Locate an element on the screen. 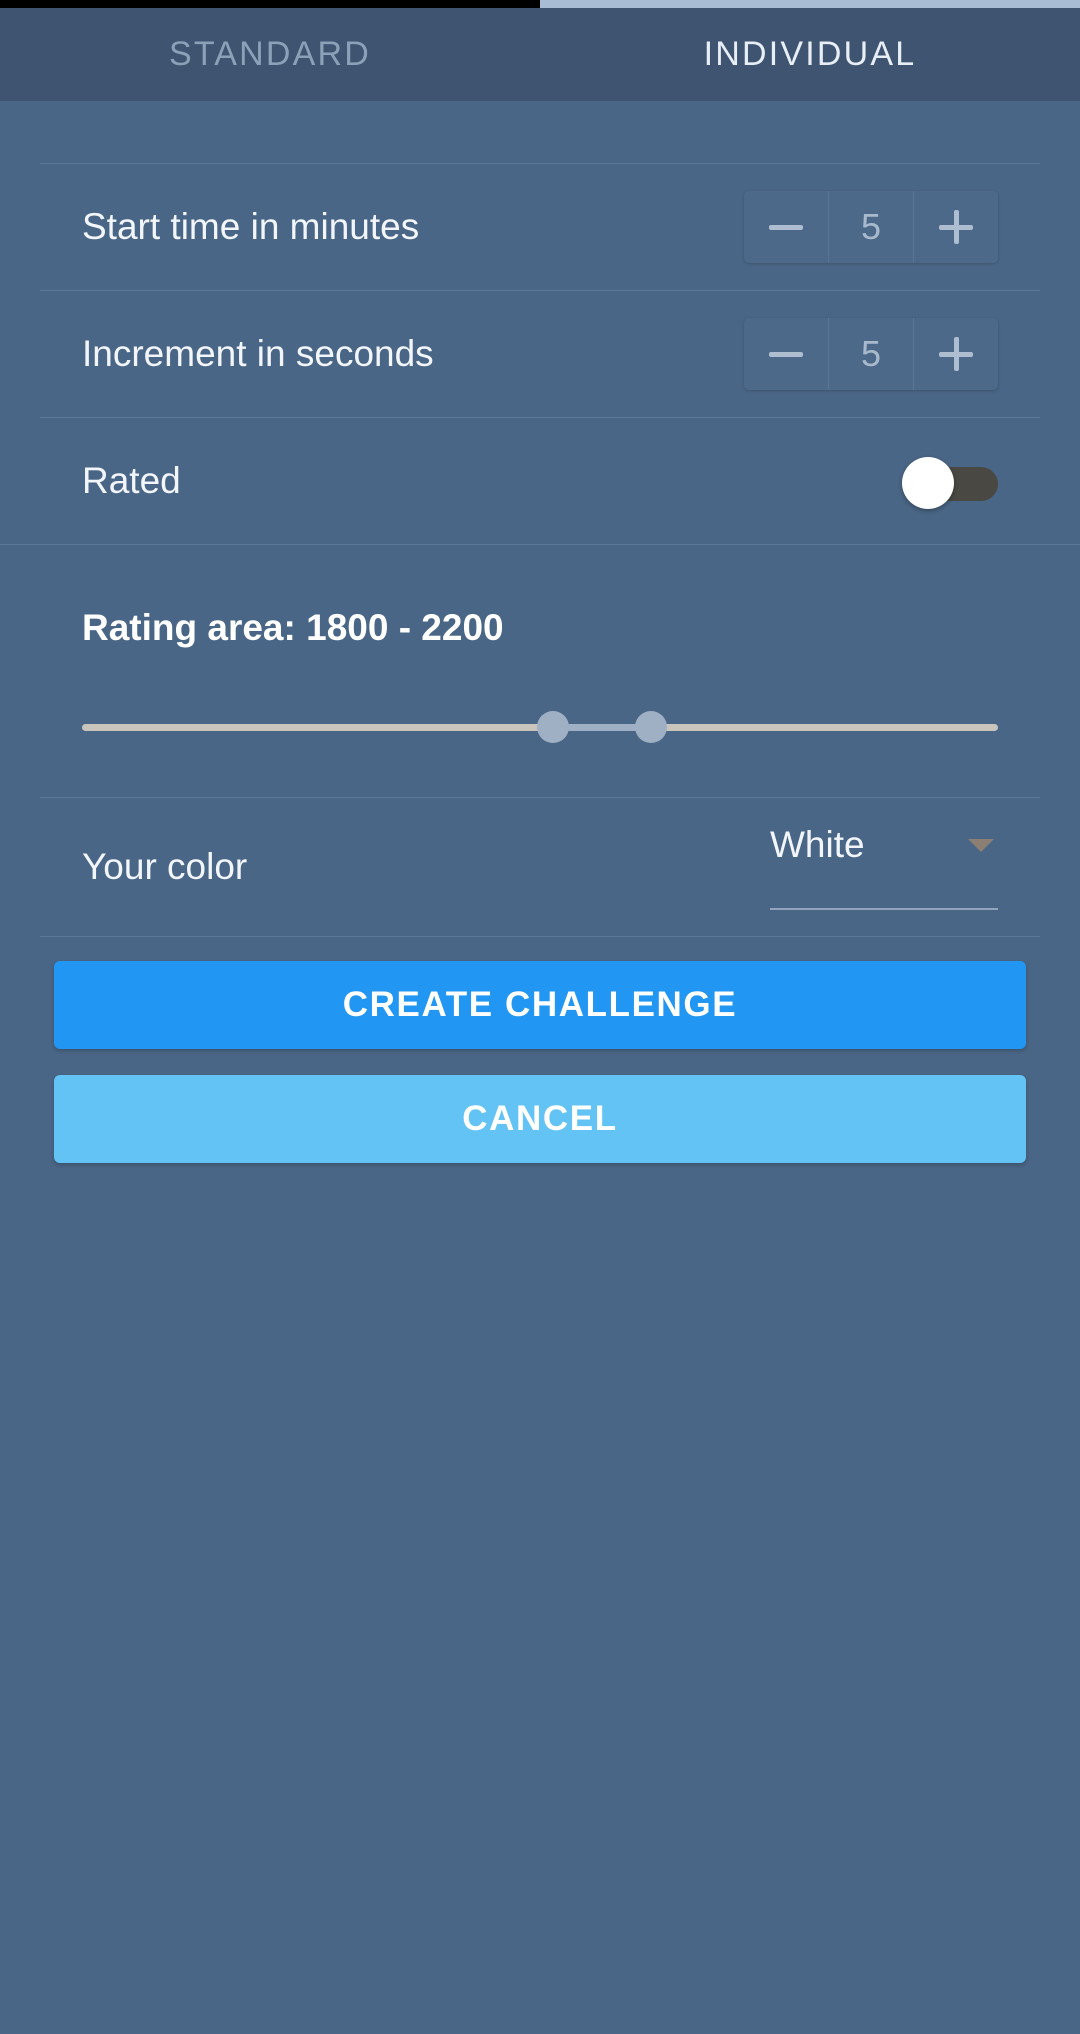 The width and height of the screenshot is (1080, 2034). tab-standard-label: STANDARD is located at coordinates (270, 54).